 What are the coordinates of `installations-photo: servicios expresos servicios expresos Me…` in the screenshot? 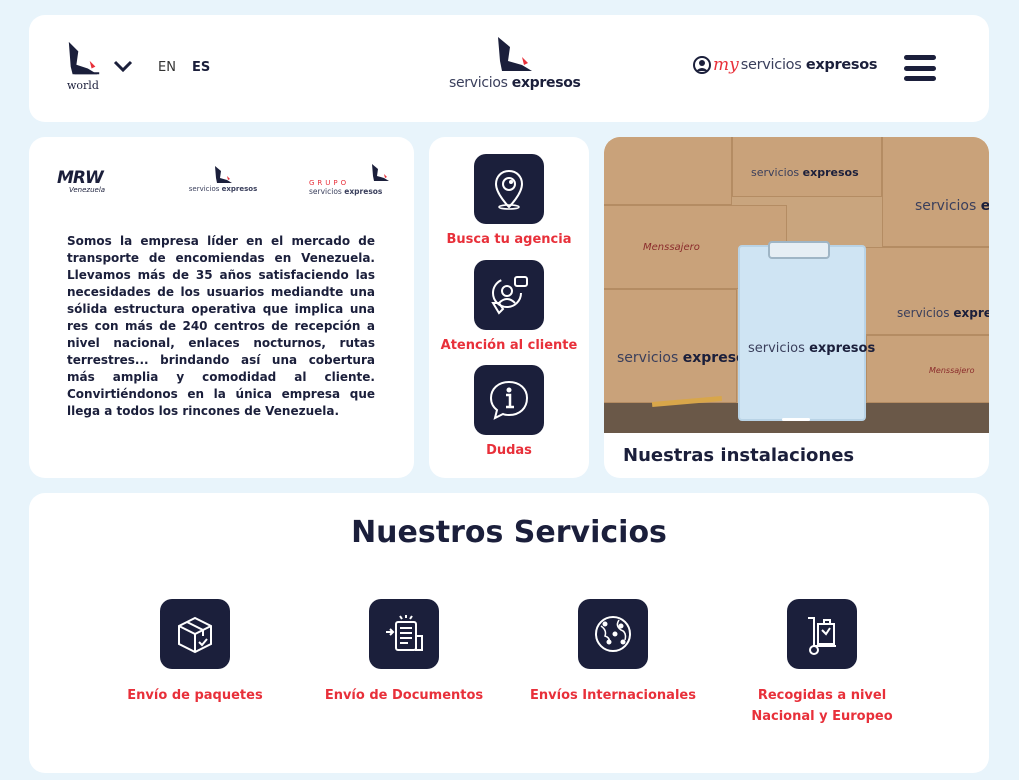 It's located at (796, 285).